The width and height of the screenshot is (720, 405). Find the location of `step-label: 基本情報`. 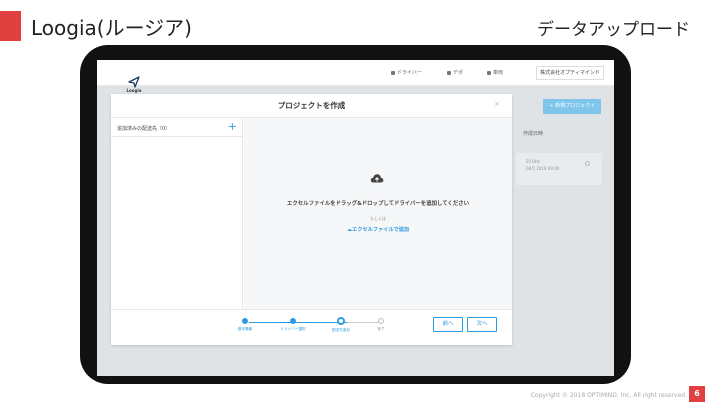

step-label: 基本情報 is located at coordinates (245, 329).